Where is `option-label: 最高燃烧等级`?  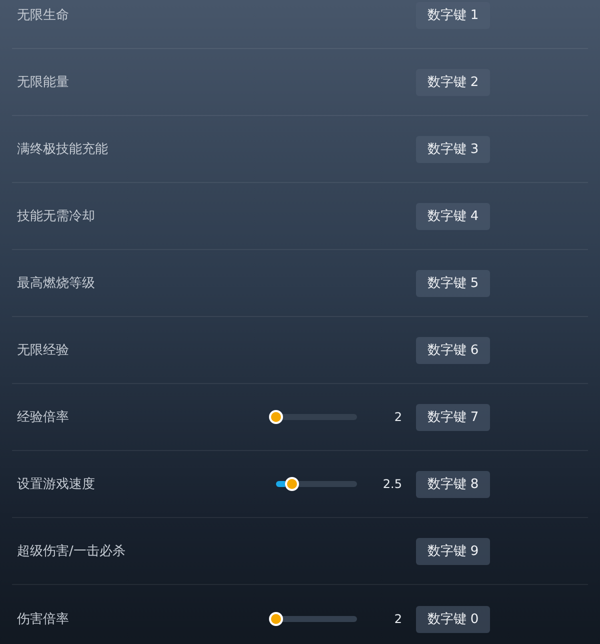
option-label: 最高燃烧等级 is located at coordinates (56, 283).